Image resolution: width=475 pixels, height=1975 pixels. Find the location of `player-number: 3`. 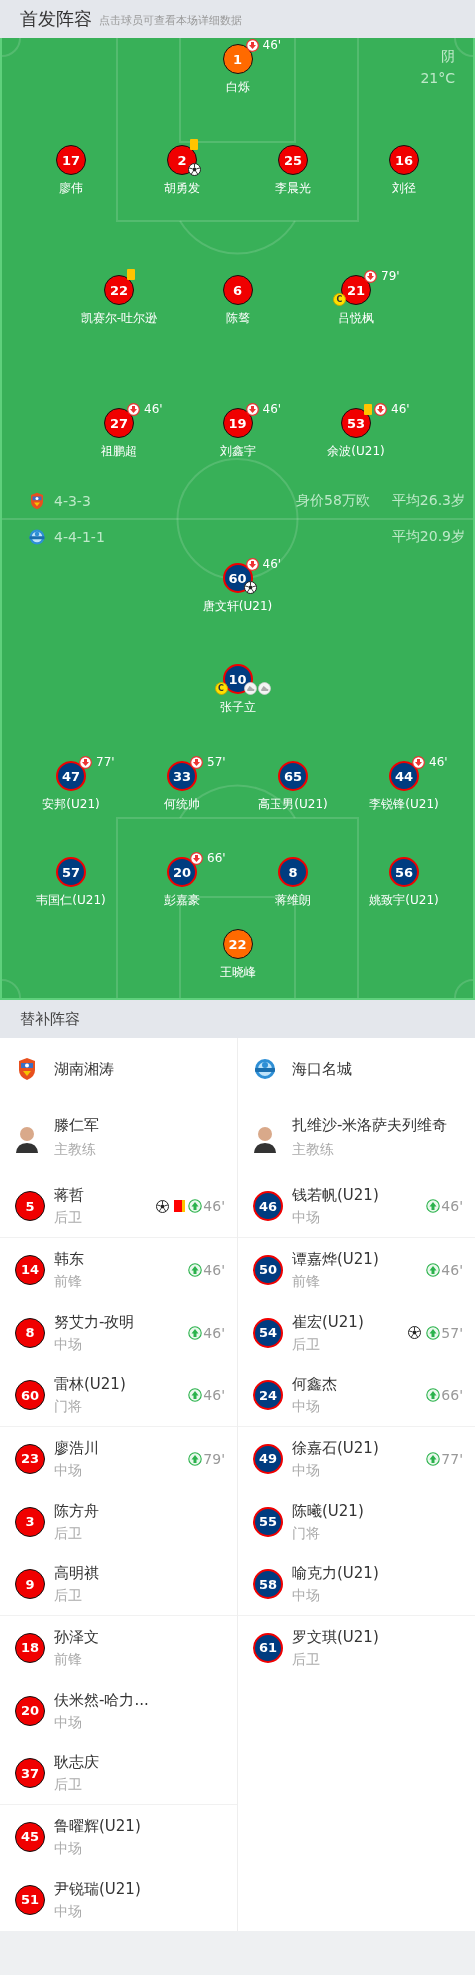

player-number: 3 is located at coordinates (30, 1521).